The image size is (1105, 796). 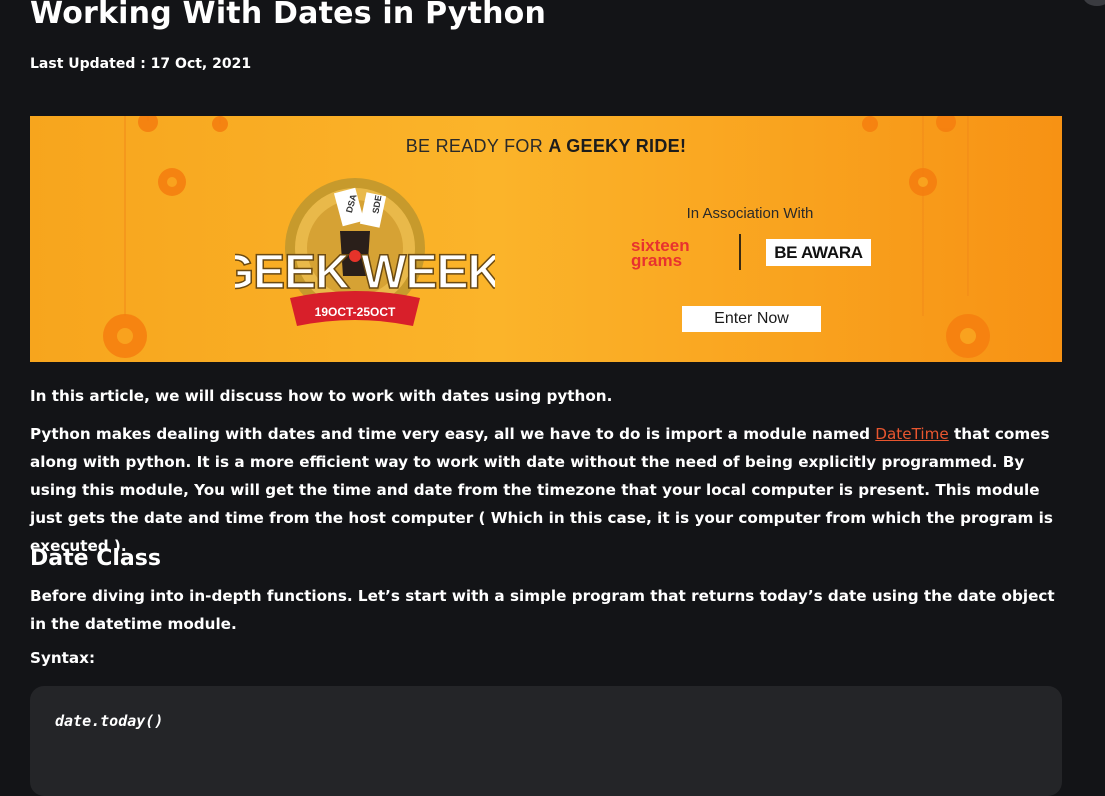 I want to click on be-awara-logo: BE AWARA, so click(x=818, y=252).